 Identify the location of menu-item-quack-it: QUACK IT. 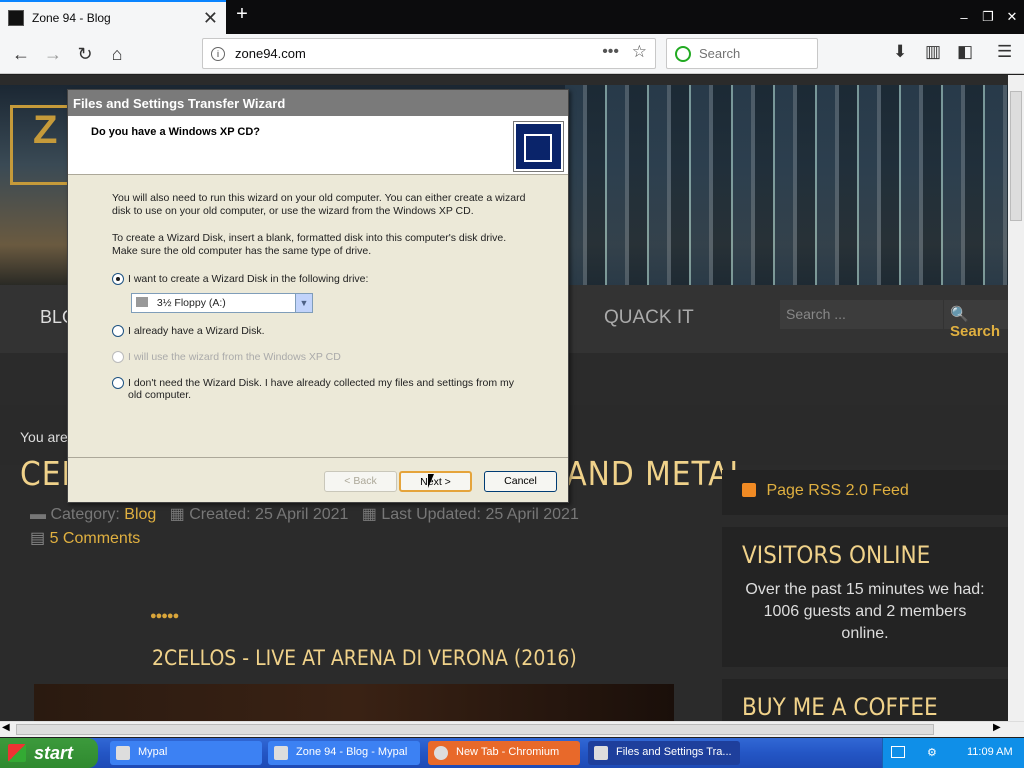
(649, 318).